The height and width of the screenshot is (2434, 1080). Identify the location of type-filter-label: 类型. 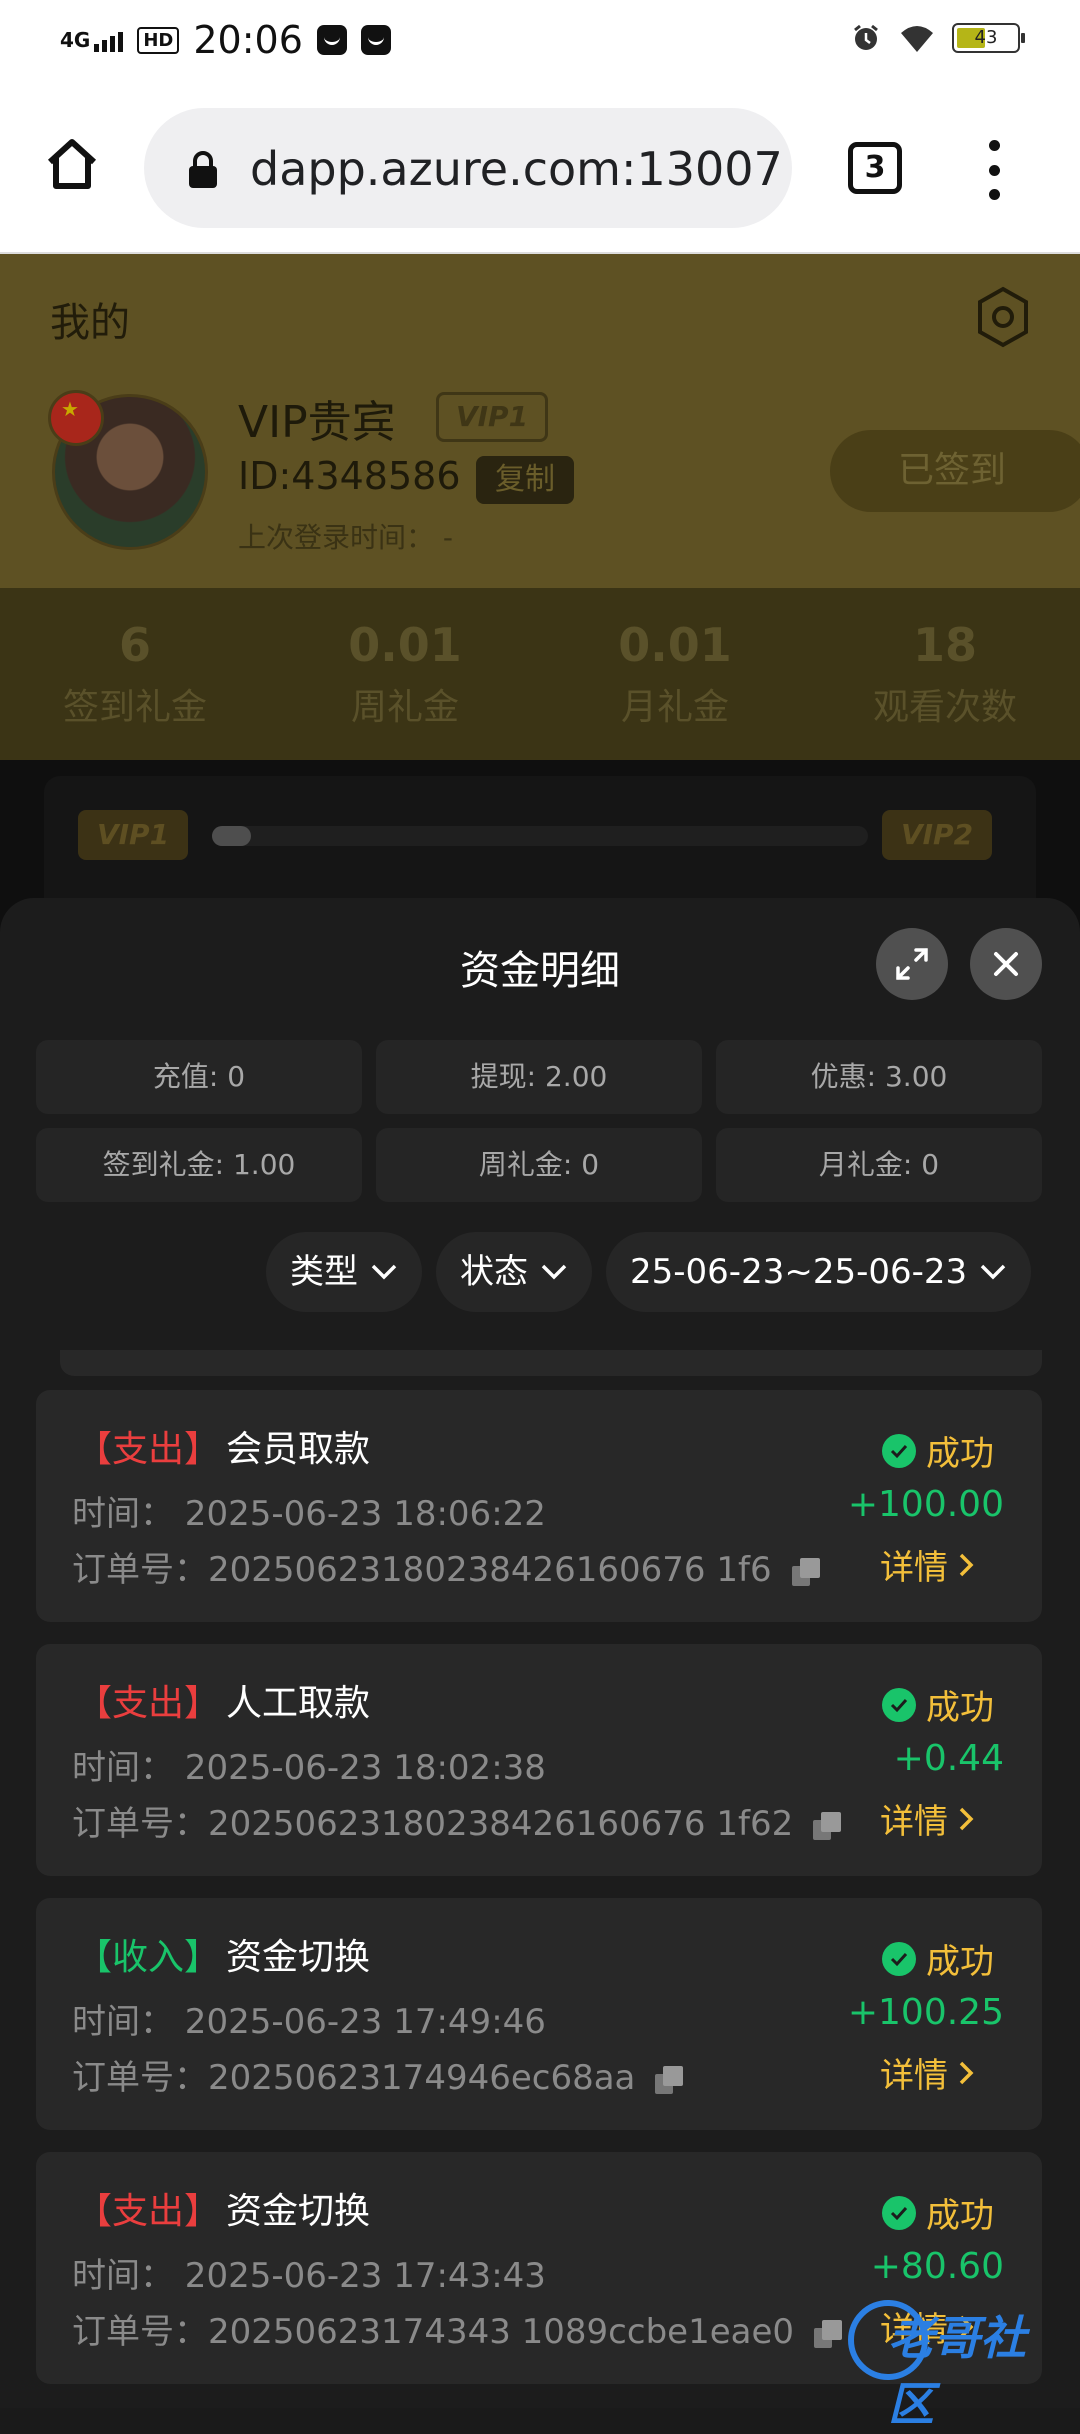
(324, 1272).